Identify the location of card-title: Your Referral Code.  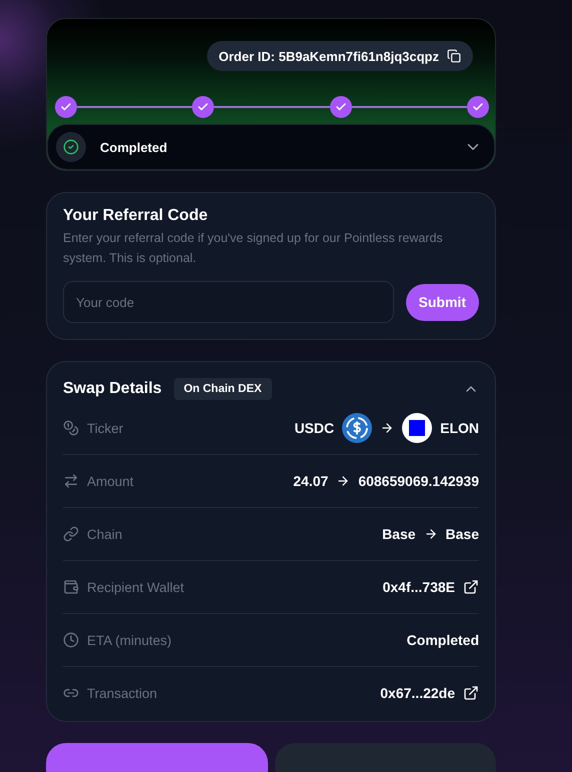
(136, 216).